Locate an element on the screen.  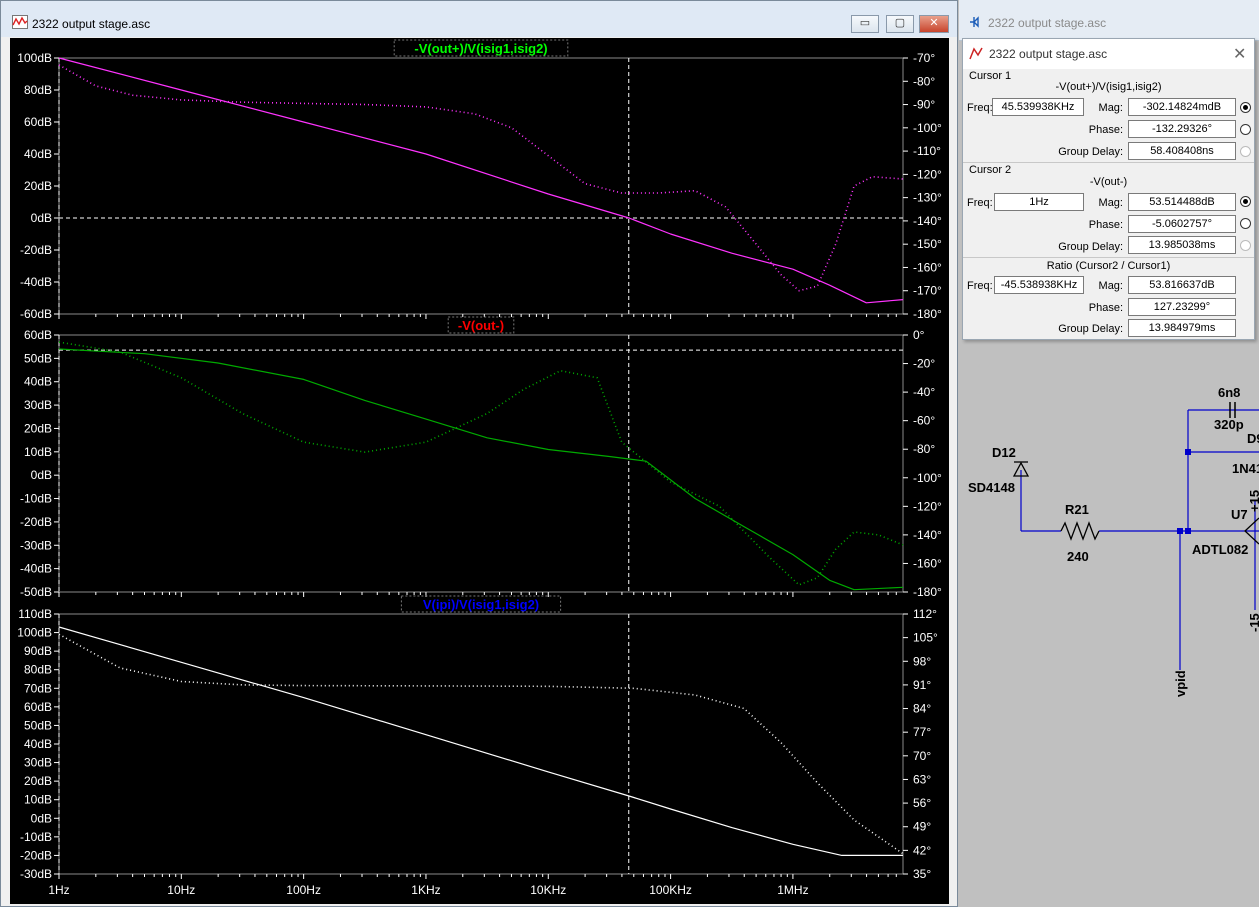
cursor-dialog-title: 2322 output stage.asc is located at coordinates (1048, 54).